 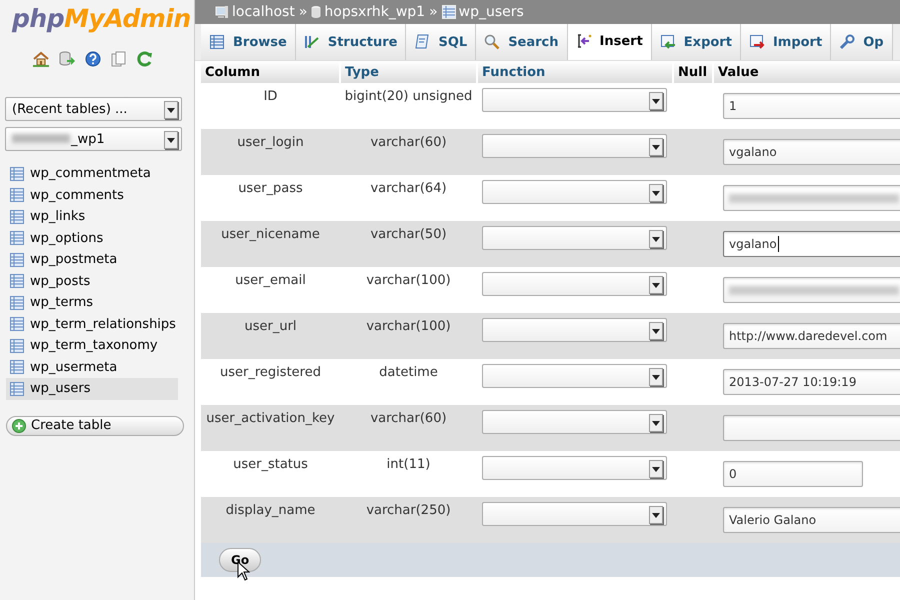 What do you see at coordinates (409, 464) in the screenshot?
I see `column-type: int(11)` at bounding box center [409, 464].